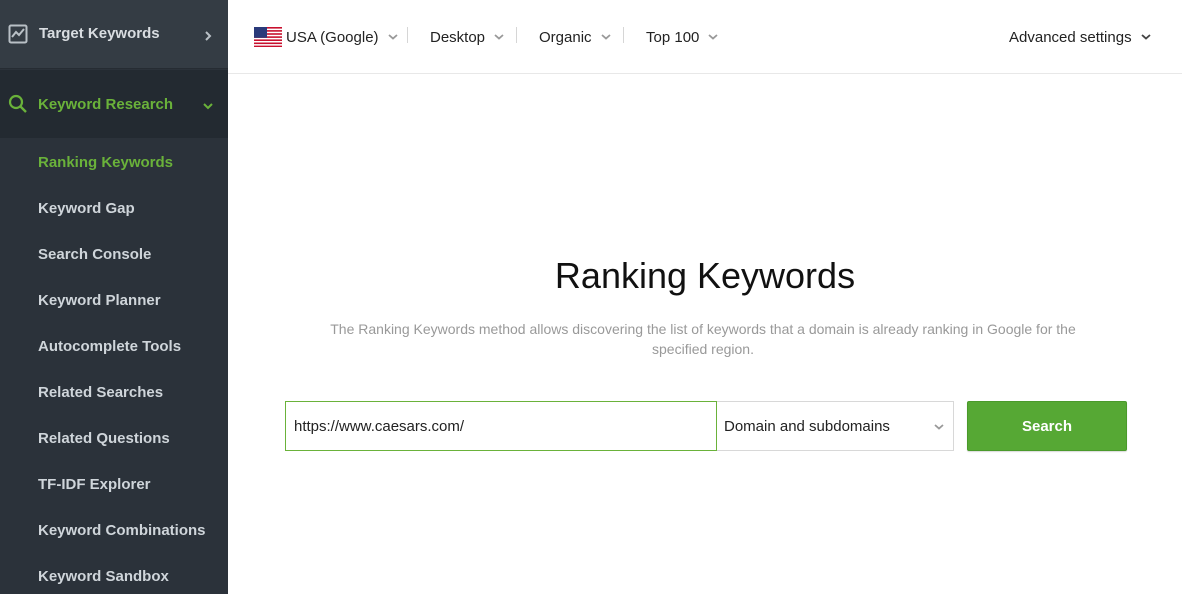 The image size is (1182, 594). What do you see at coordinates (86, 209) in the screenshot?
I see `sidebar-item-keyword-gap: Keyword Gap` at bounding box center [86, 209].